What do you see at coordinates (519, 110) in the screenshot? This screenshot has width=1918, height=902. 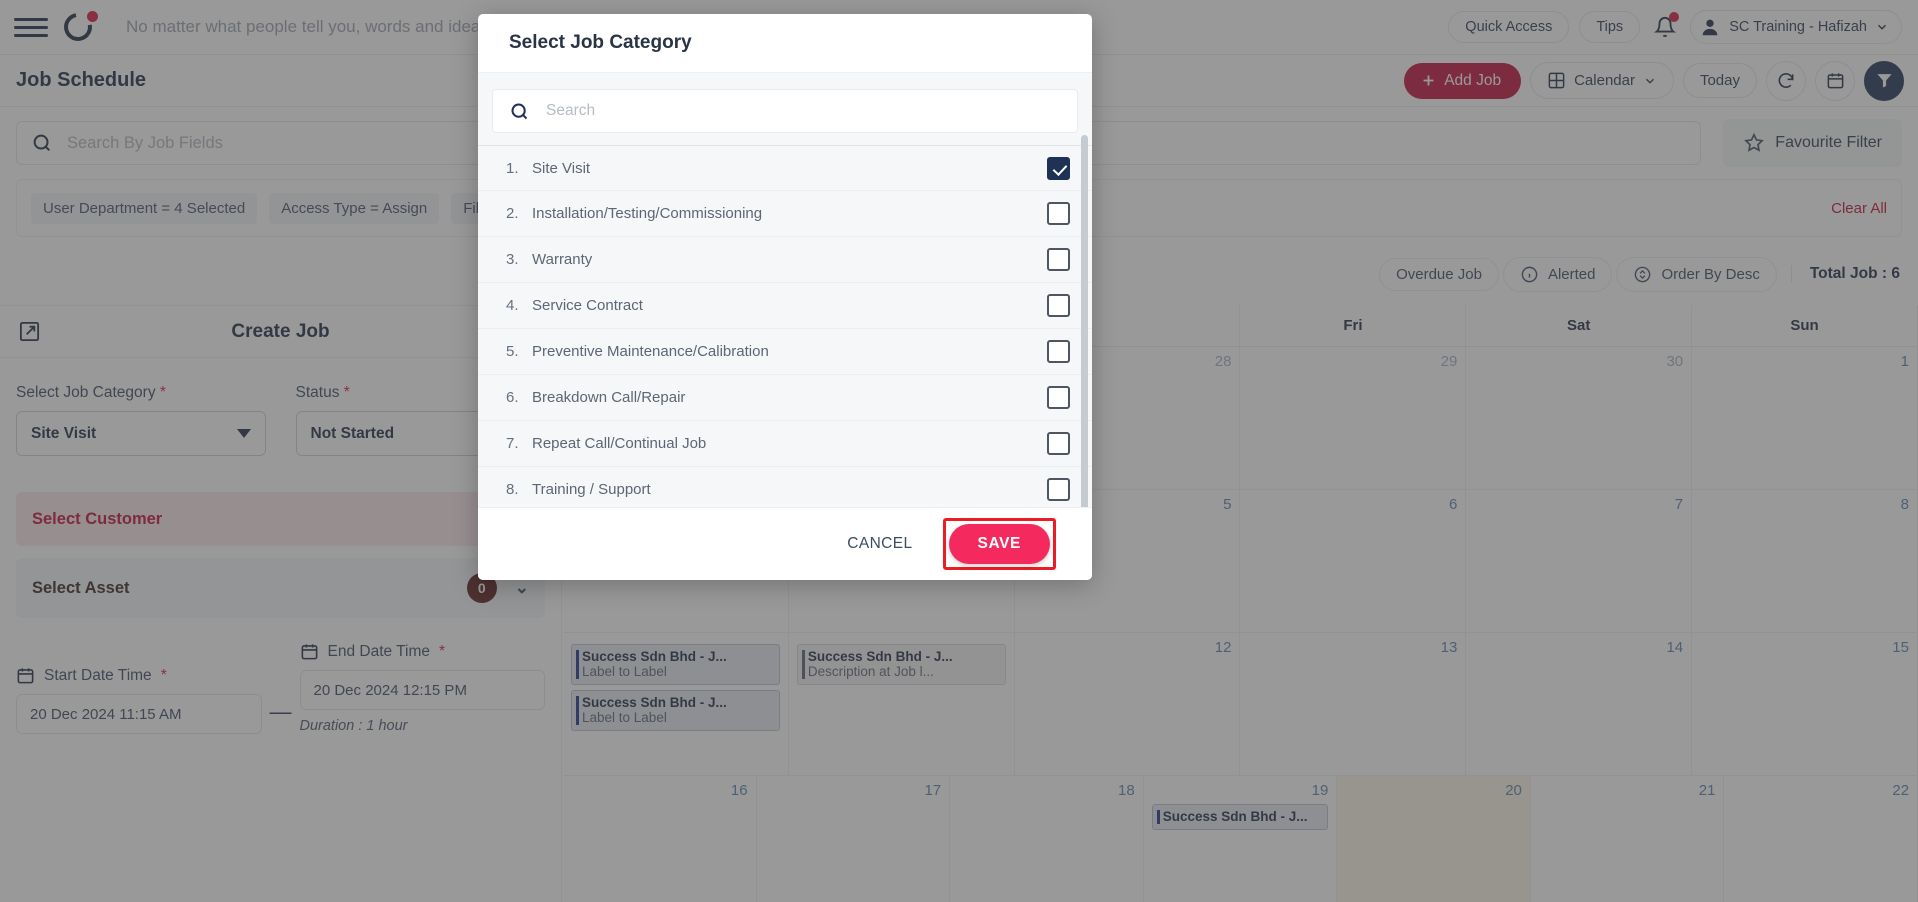 I see `search-icon` at bounding box center [519, 110].